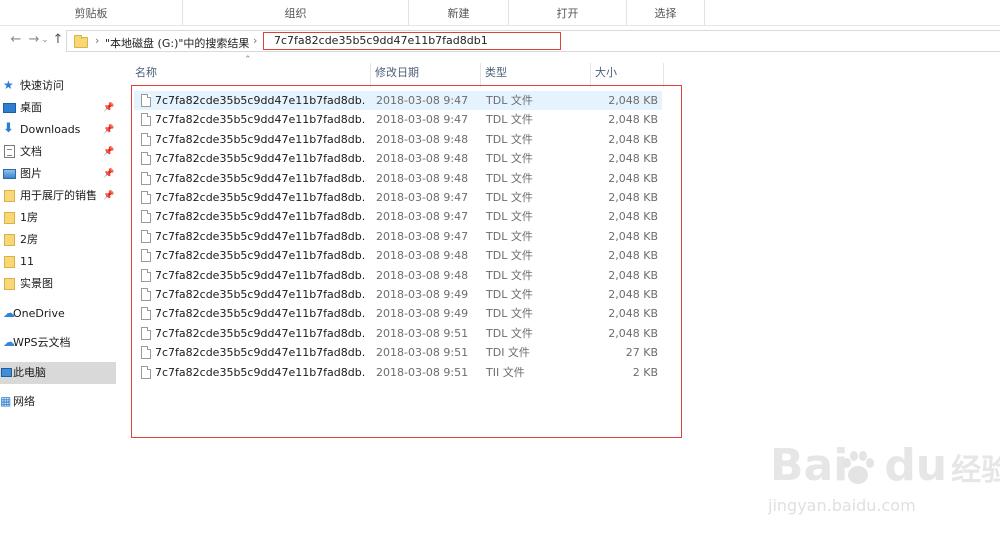  Describe the element at coordinates (422, 294) in the screenshot. I see `file-date: 2018-03-08 9:49` at that location.